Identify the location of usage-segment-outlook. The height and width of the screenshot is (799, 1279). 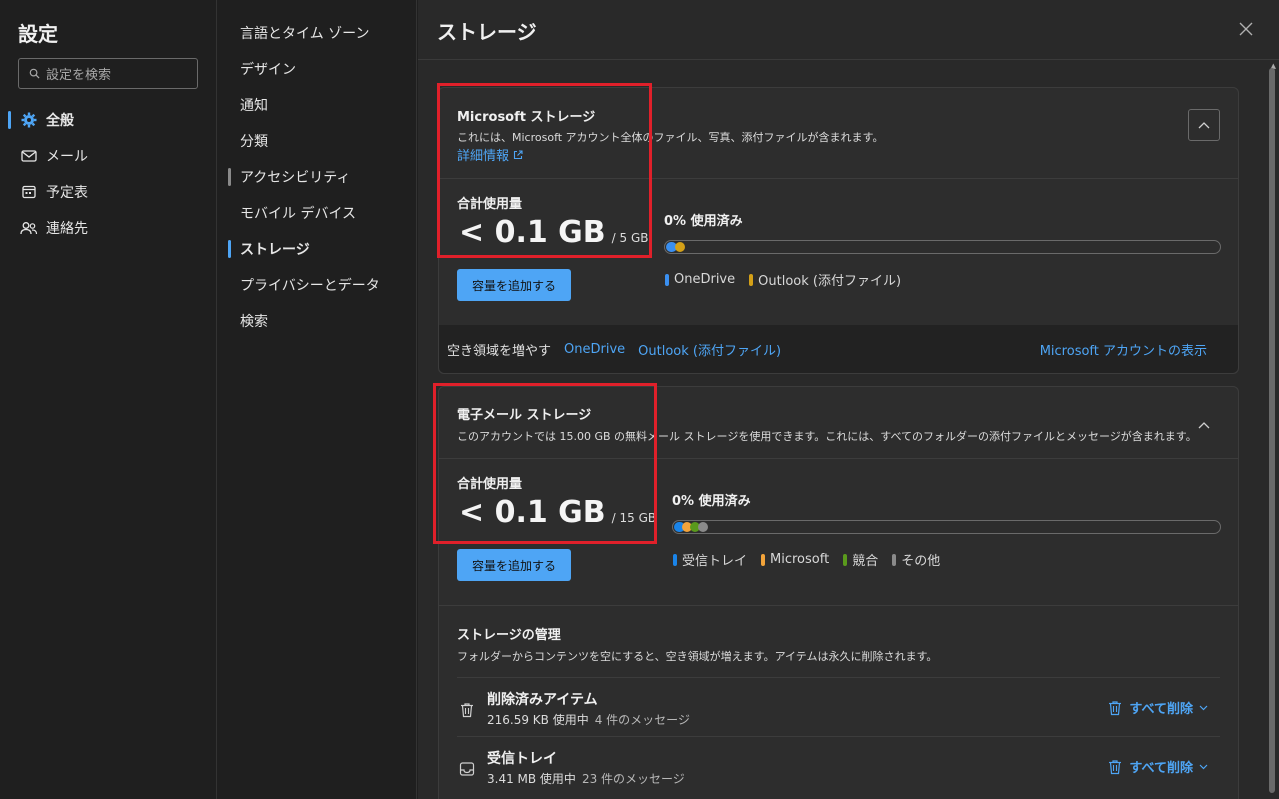
(680, 247).